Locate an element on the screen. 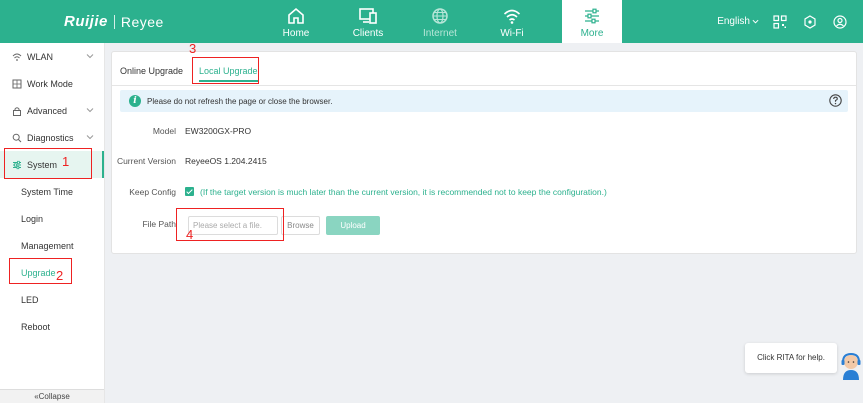 Image resolution: width=863 pixels, height=403 pixels. globe-icon is located at coordinates (440, 16).